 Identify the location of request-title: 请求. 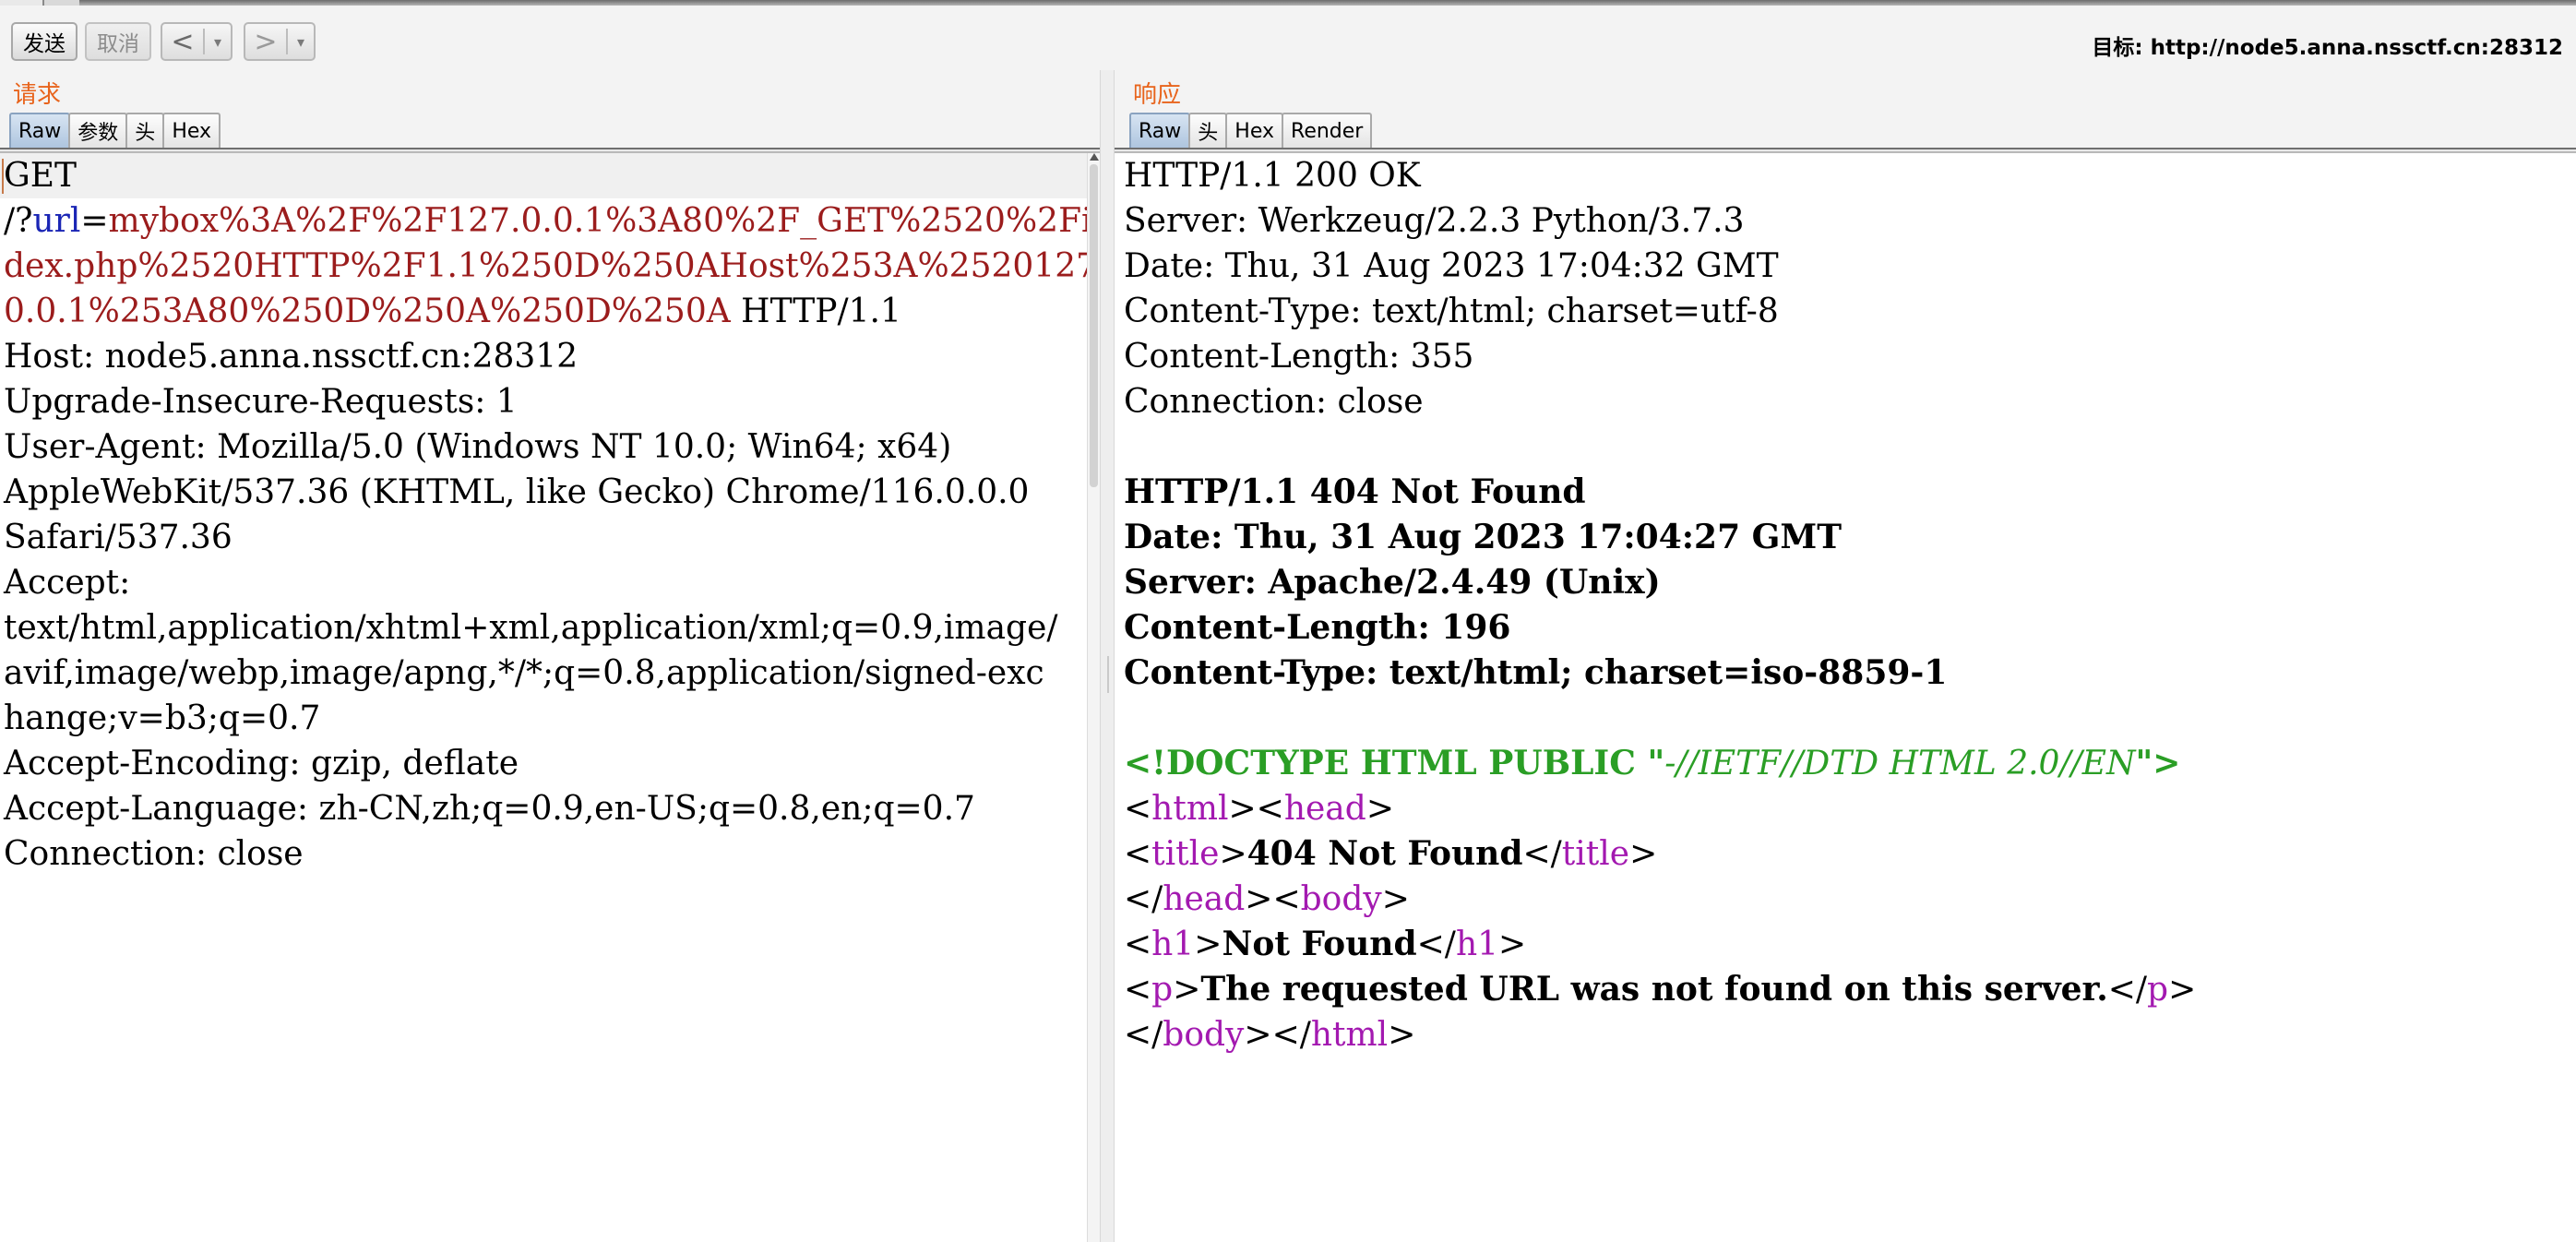
(37, 95).